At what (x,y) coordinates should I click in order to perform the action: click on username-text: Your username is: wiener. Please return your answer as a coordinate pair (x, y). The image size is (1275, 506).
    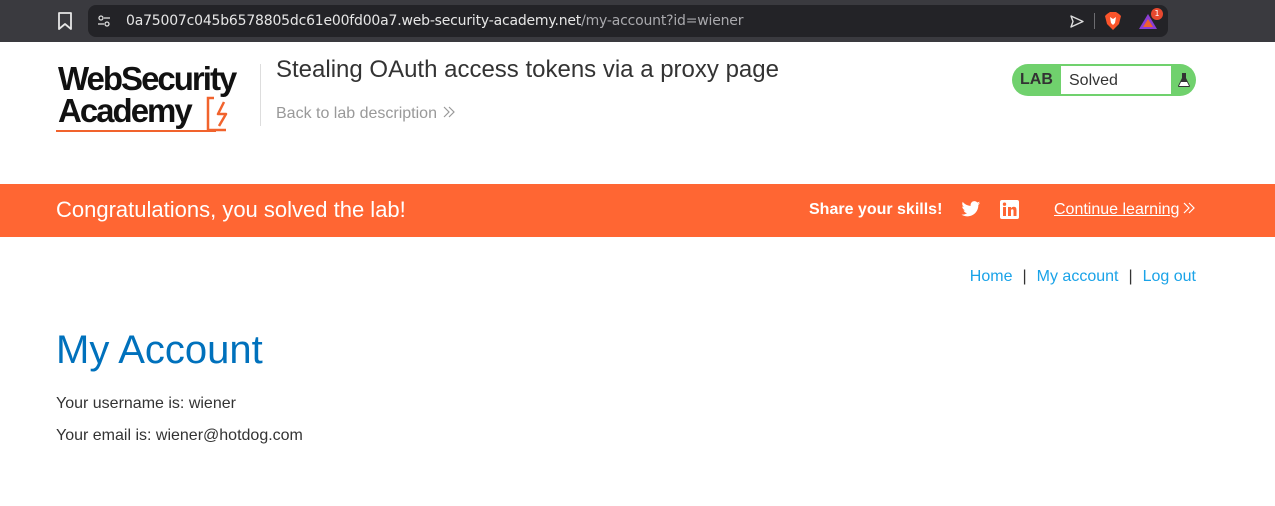
    Looking at the image, I should click on (146, 403).